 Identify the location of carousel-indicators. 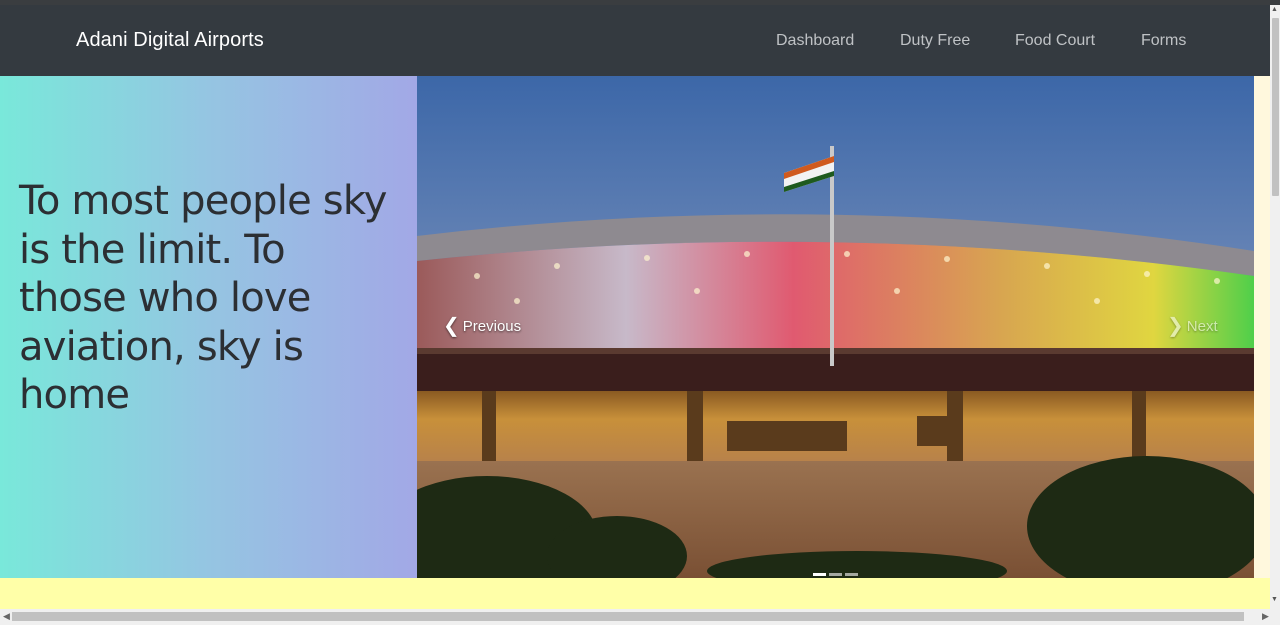
(835, 574).